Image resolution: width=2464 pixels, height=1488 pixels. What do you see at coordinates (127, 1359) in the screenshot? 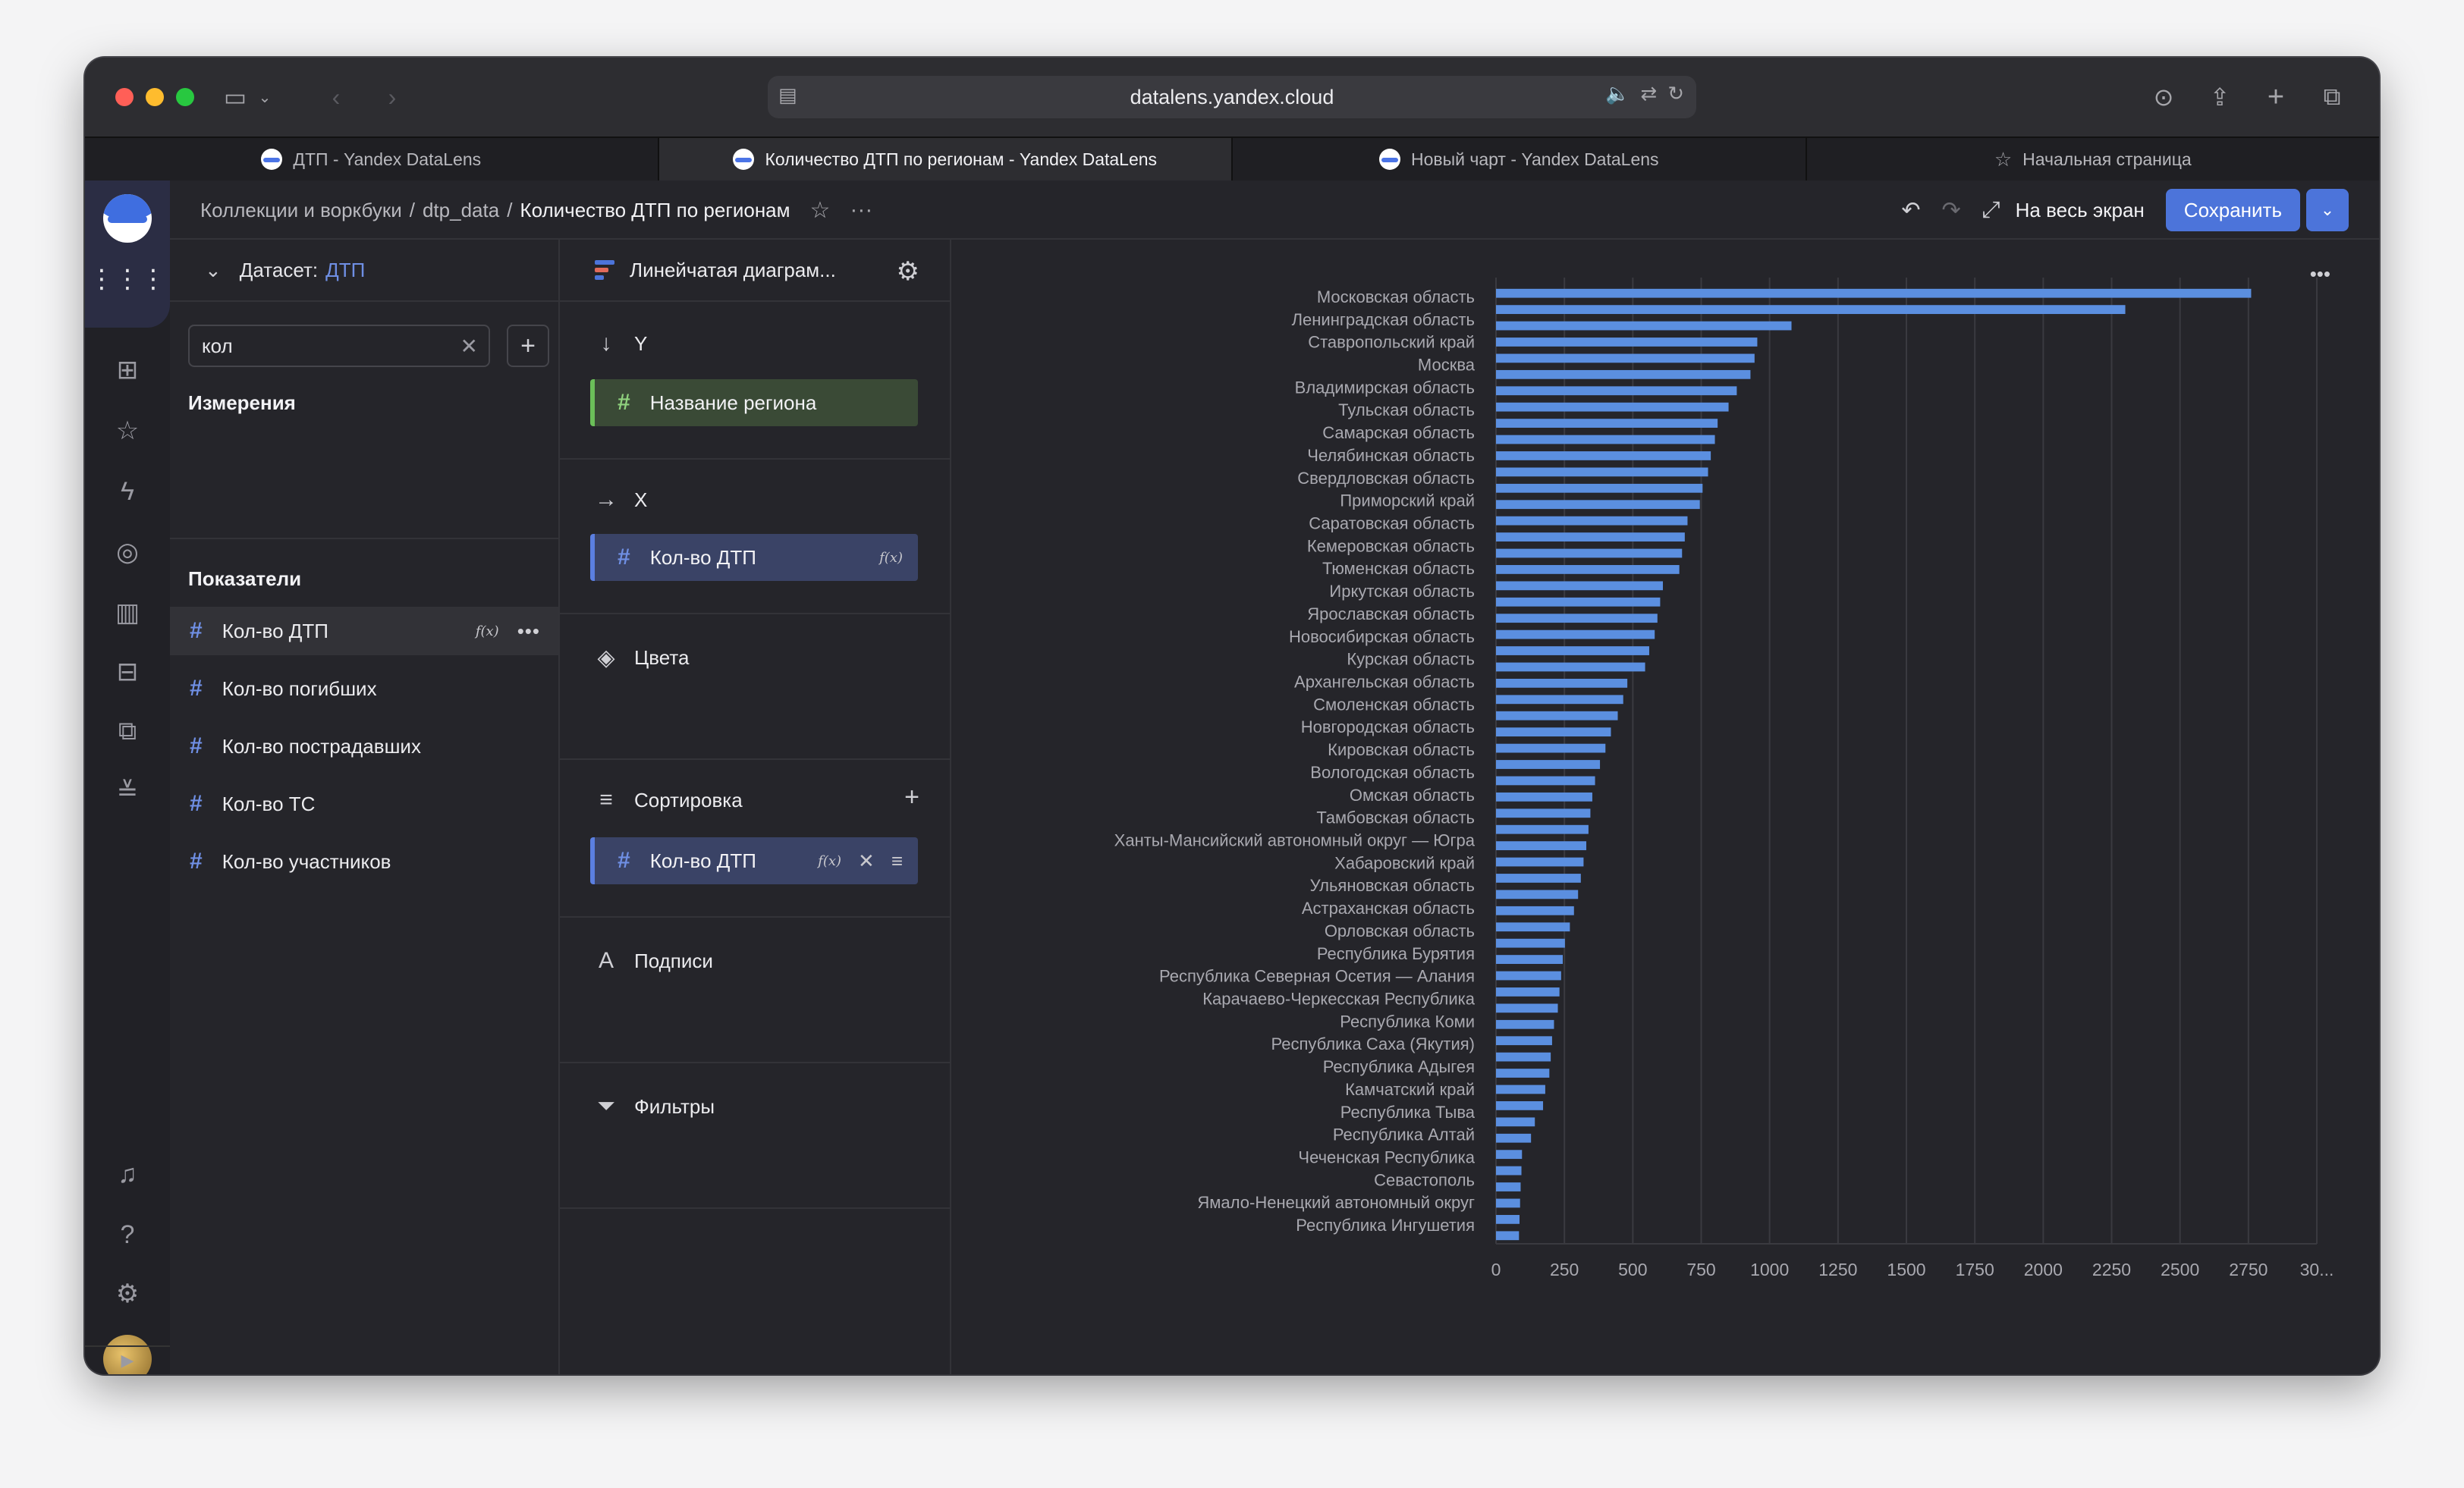
I see `expand-nav-icon: ▶` at bounding box center [127, 1359].